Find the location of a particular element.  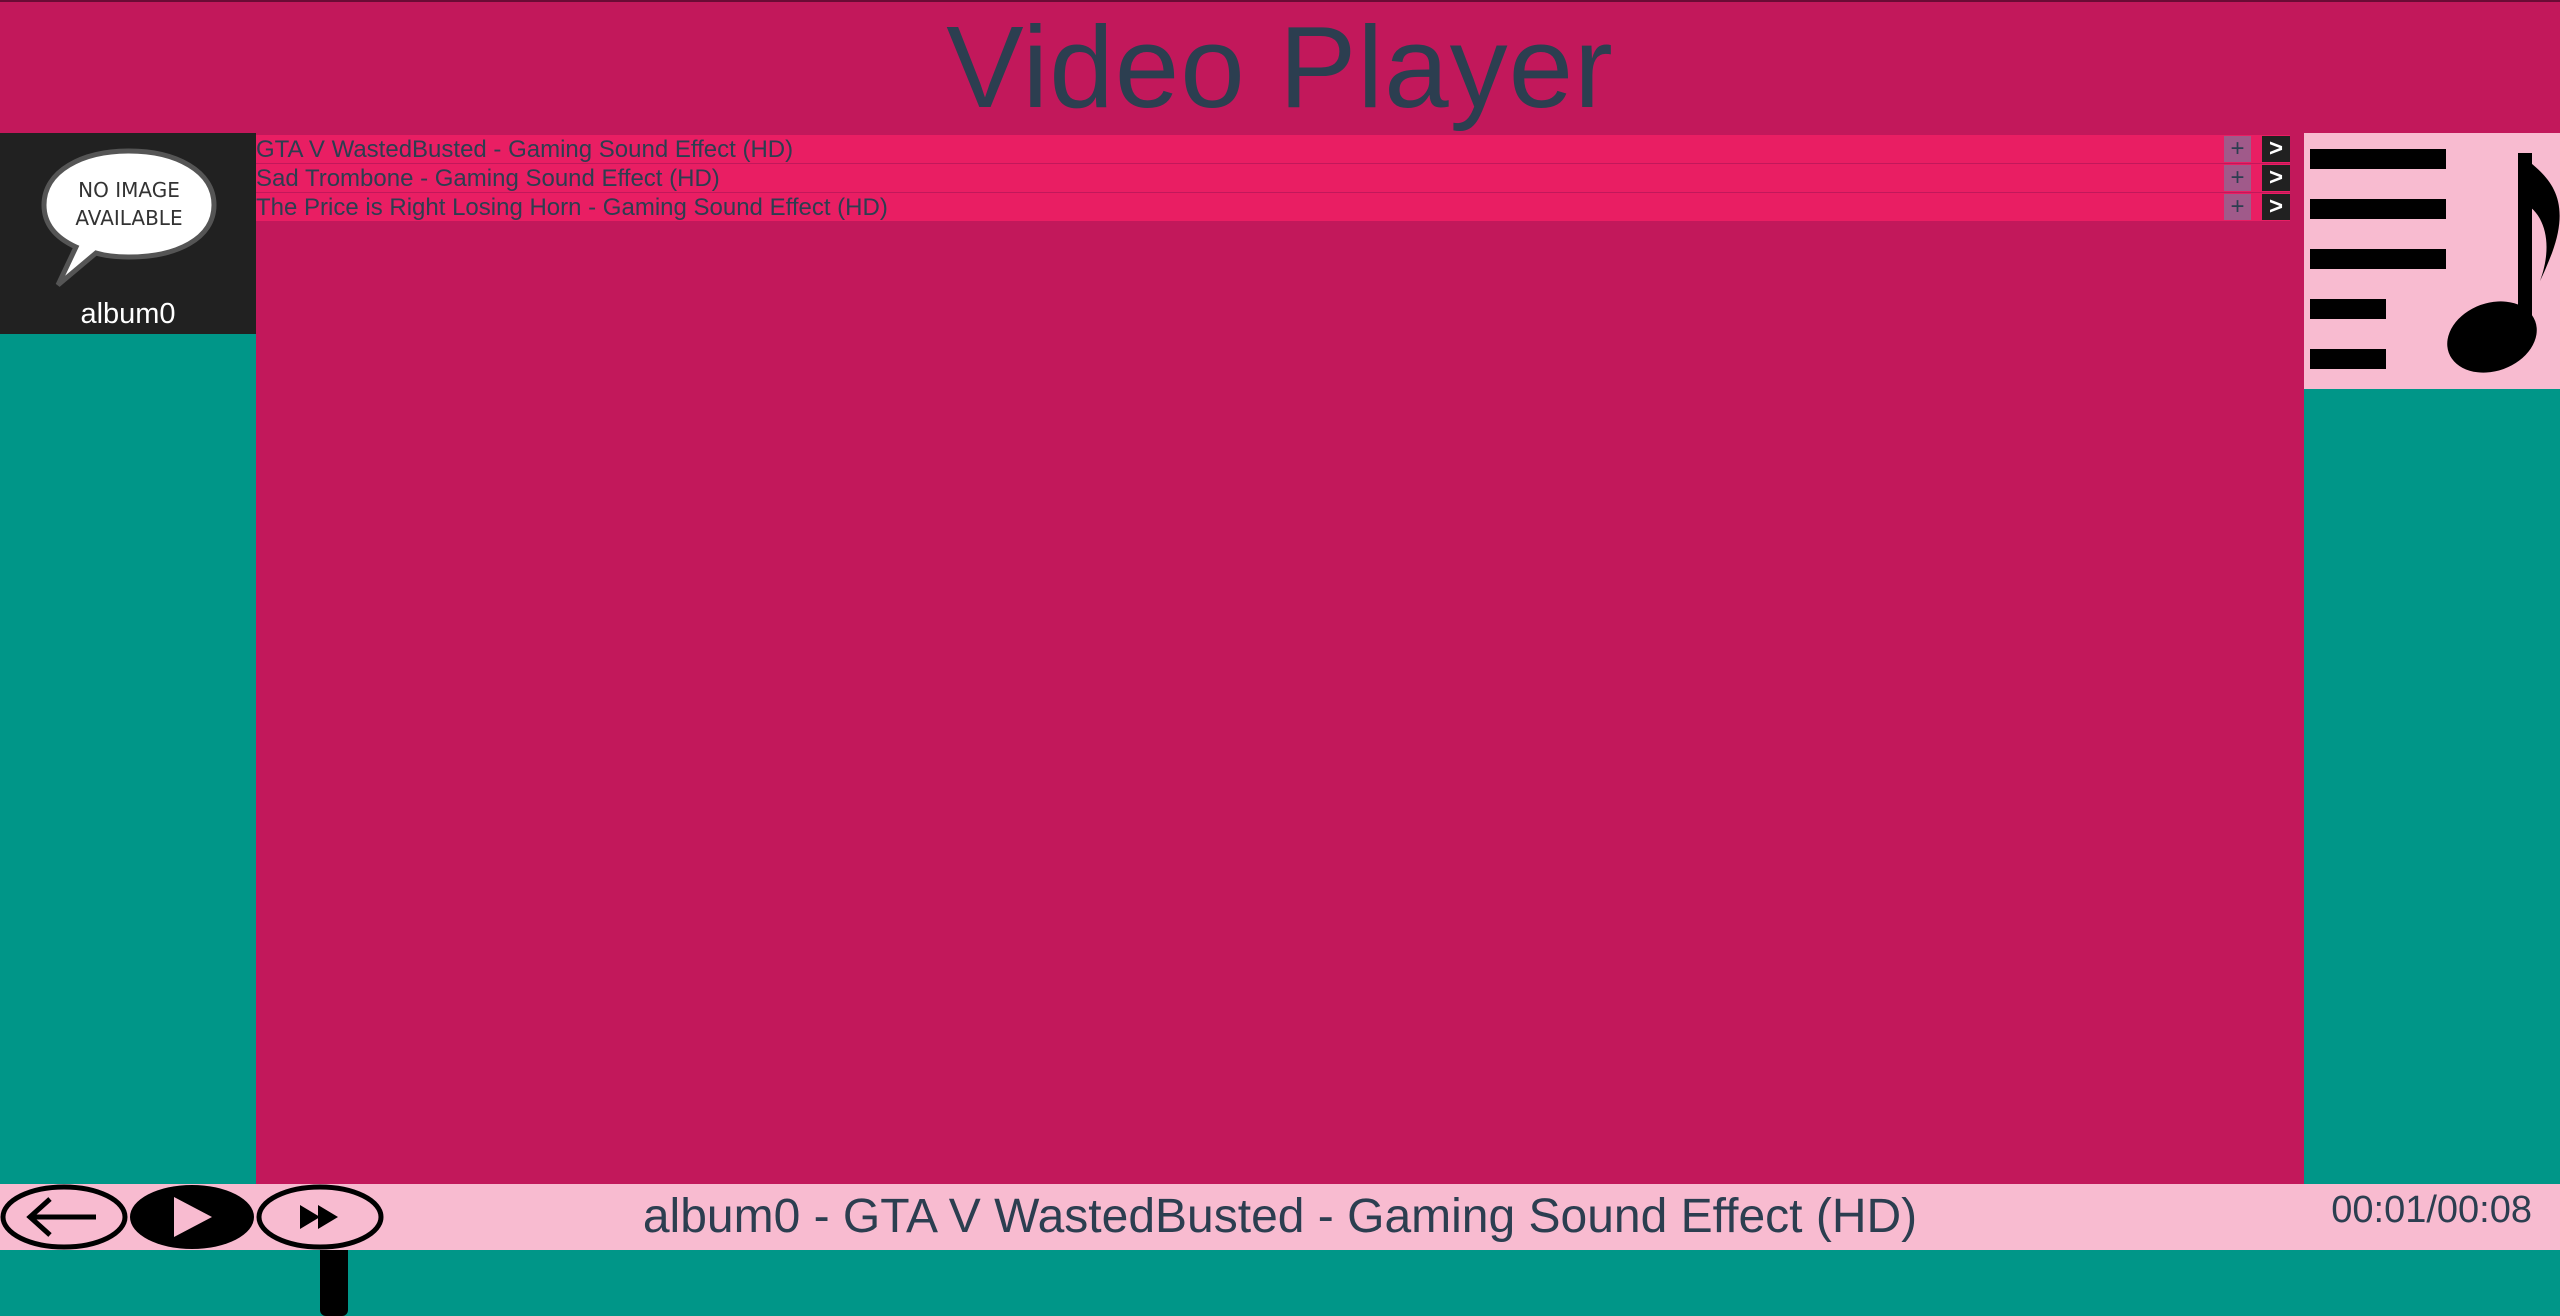

track-title: Sad Trombone - Gaming Sound Effect (HD) is located at coordinates (488, 178).